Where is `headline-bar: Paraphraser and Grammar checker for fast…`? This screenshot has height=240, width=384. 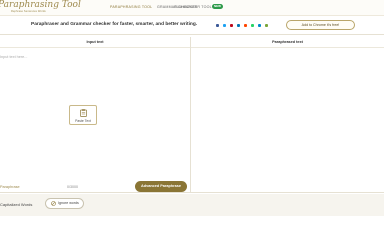 headline-bar: Paraphraser and Grammar checker for fast… is located at coordinates (192, 25).